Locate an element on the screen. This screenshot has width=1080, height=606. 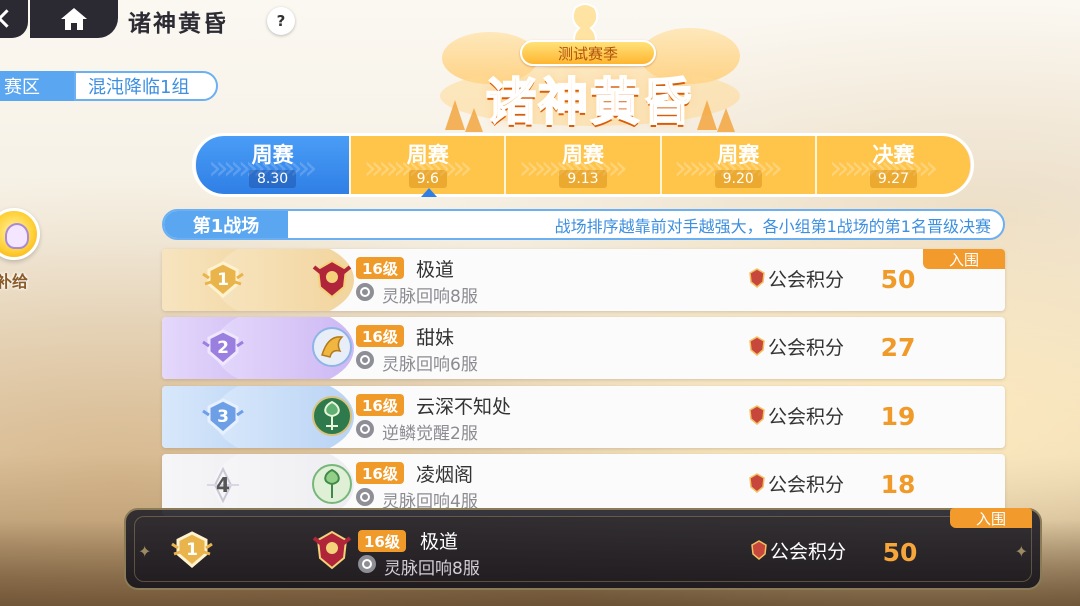
rank-diamond-icon: 4 is located at coordinates (223, 485).